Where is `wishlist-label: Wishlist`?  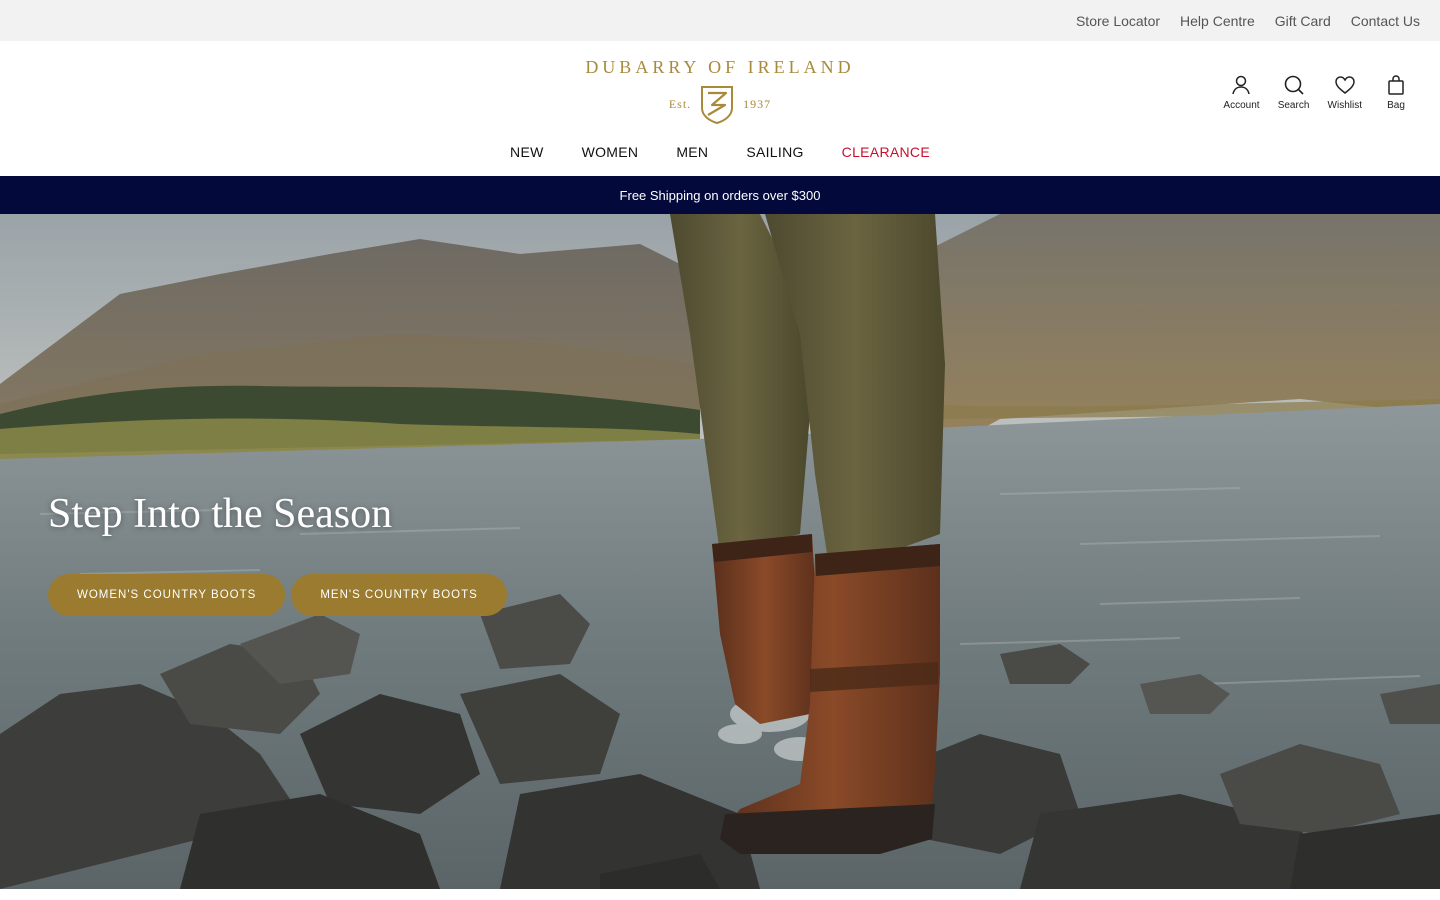 wishlist-label: Wishlist is located at coordinates (1344, 105).